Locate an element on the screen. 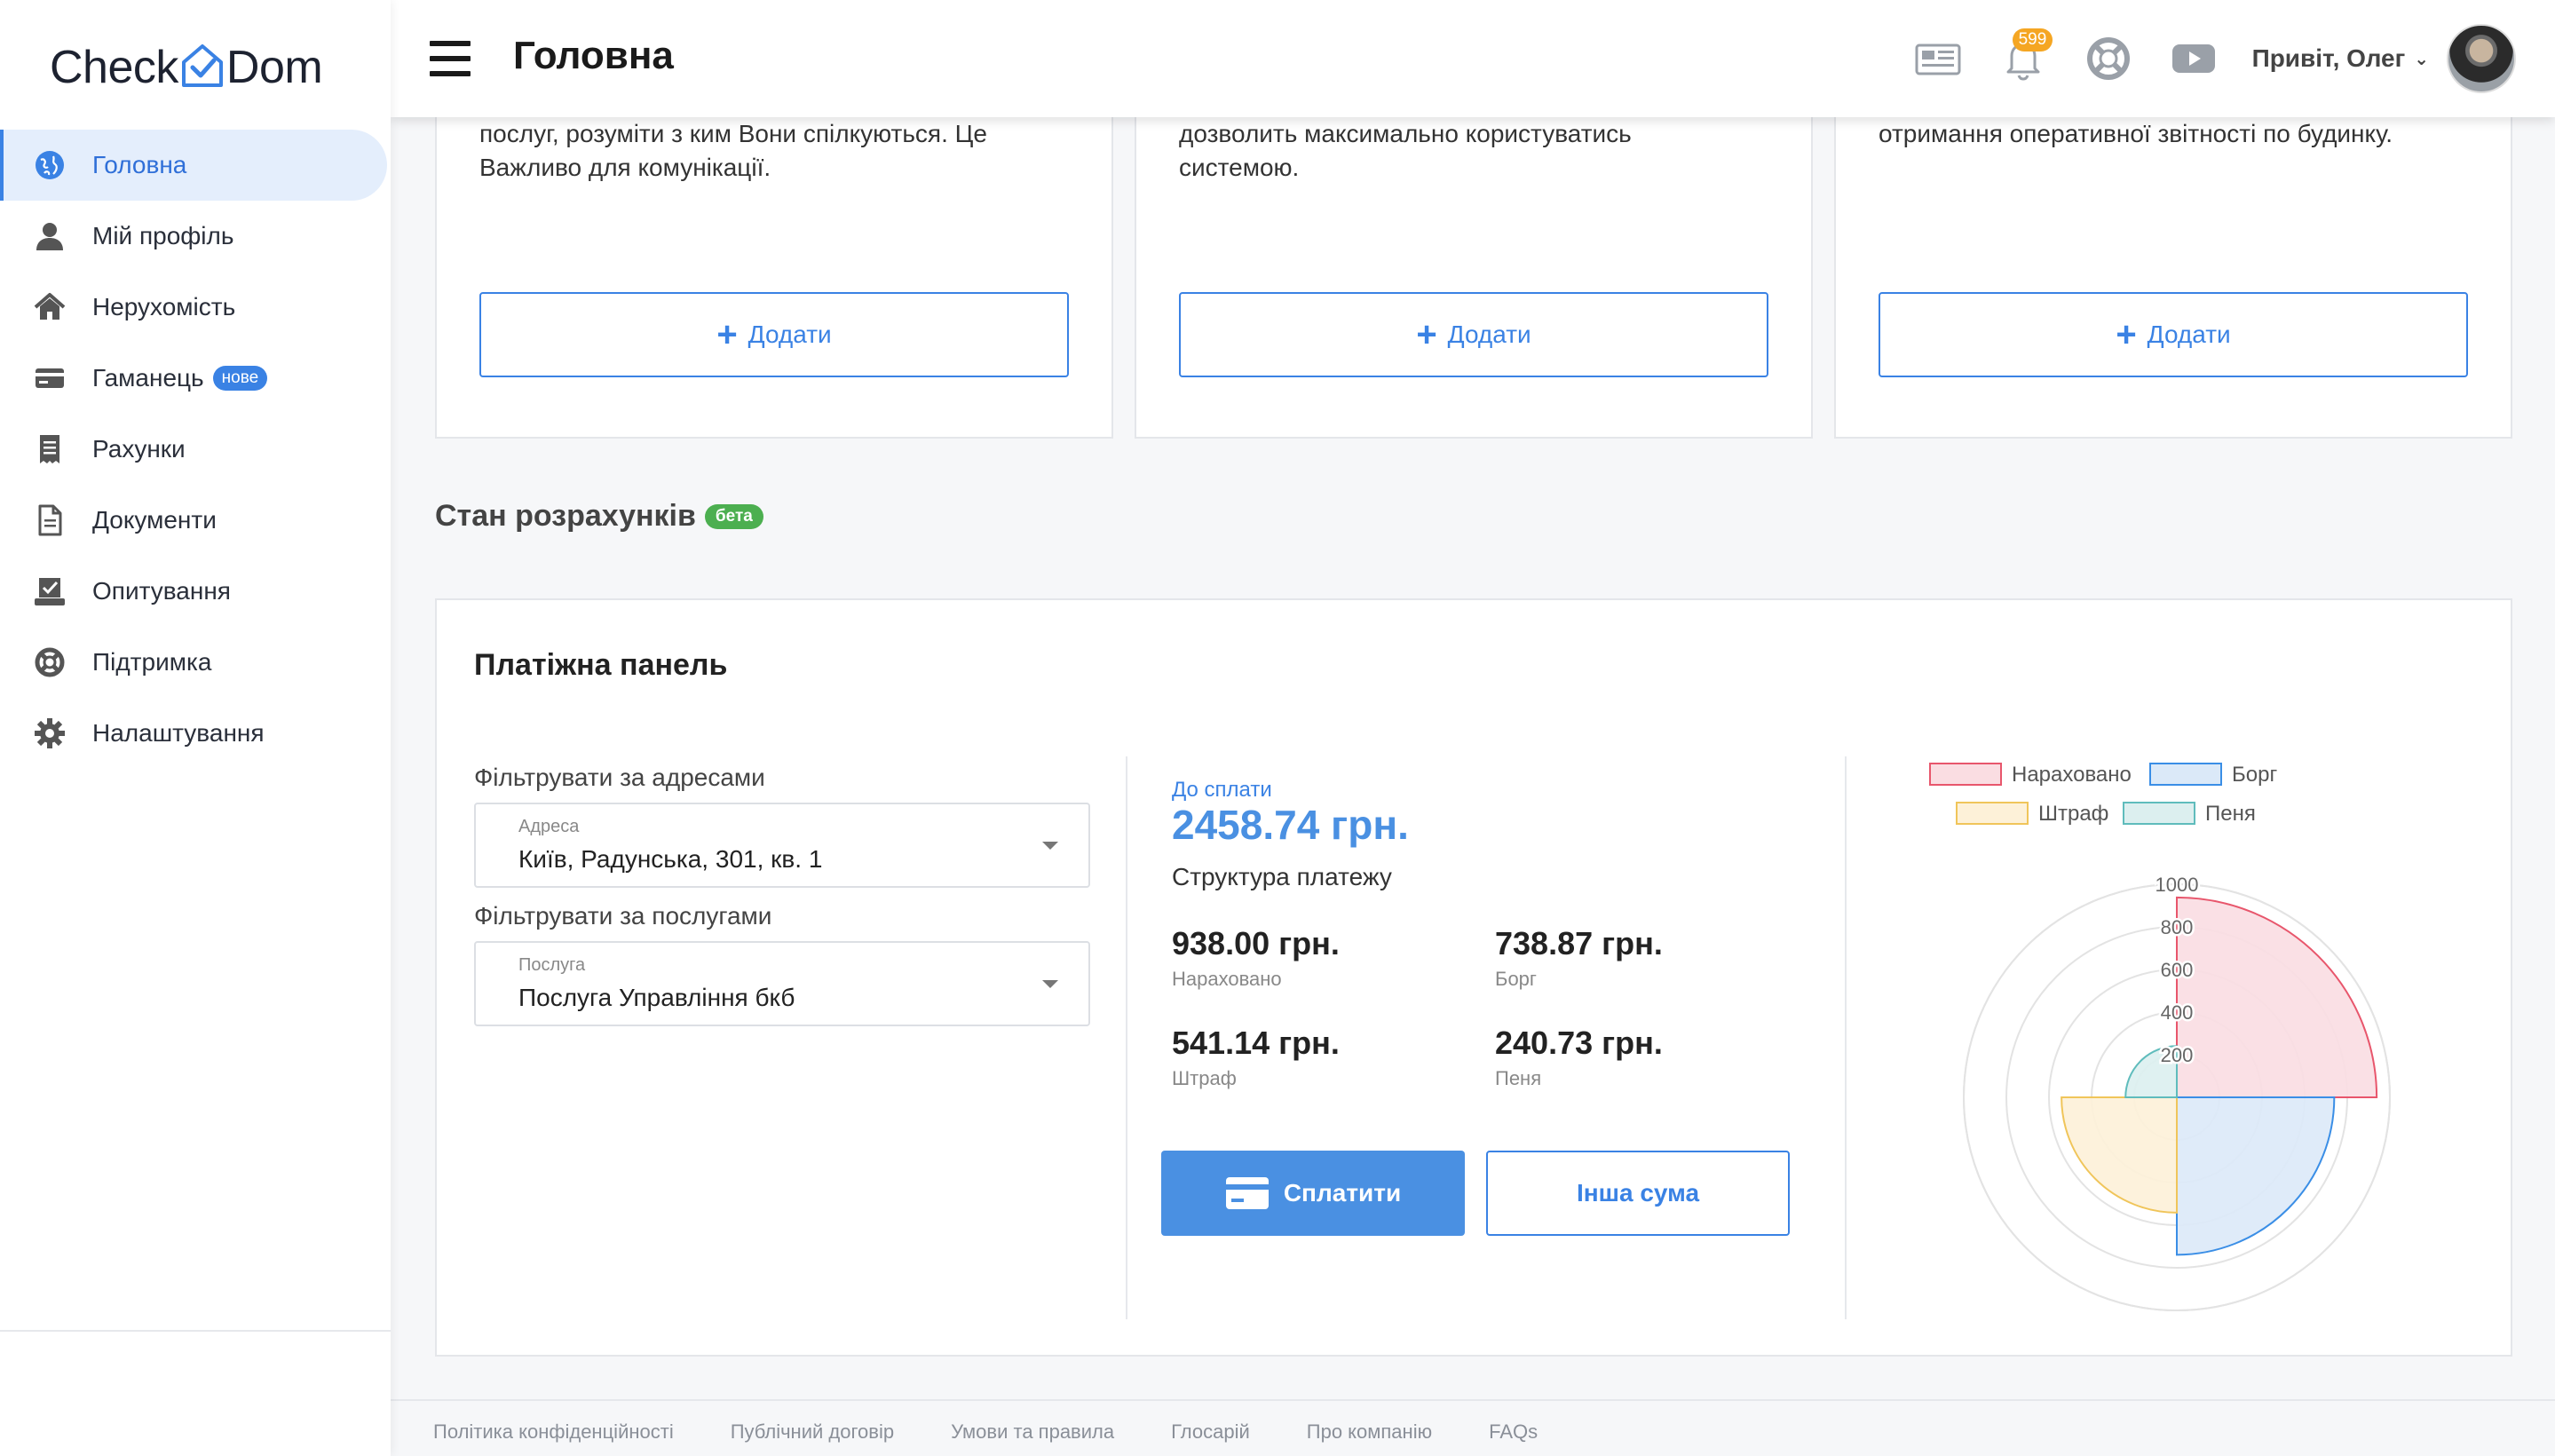 The height and width of the screenshot is (1456, 2555). sidebar-item-label: Мій профіль is located at coordinates (163, 235).